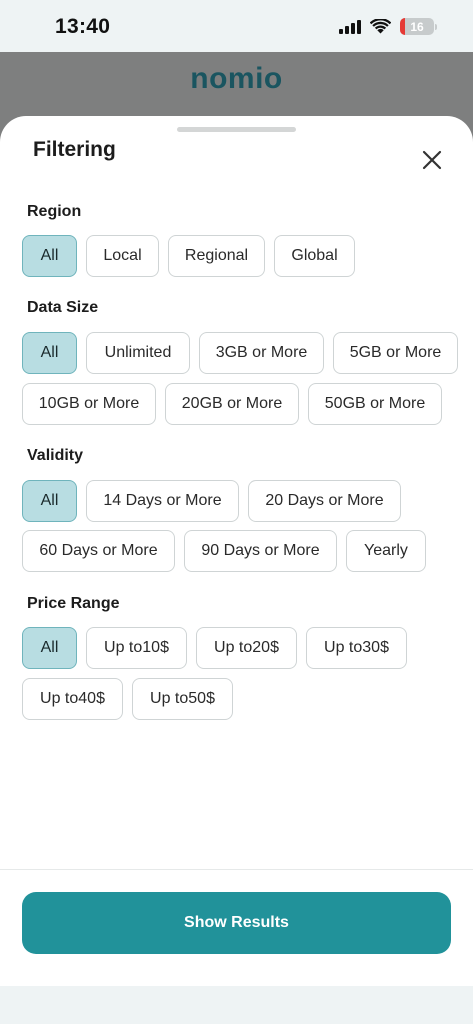 This screenshot has width=473, height=1024. Describe the element at coordinates (49, 648) in the screenshot. I see `chip-price-all: All` at that location.